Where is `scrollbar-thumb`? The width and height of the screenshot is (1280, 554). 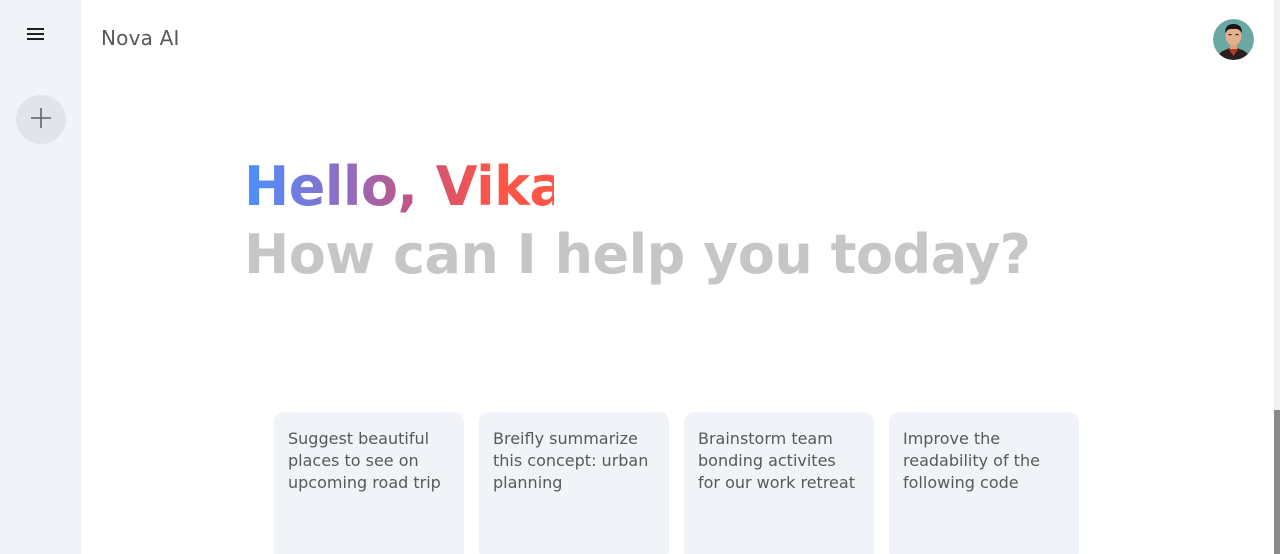 scrollbar-thumb is located at coordinates (1277, 482).